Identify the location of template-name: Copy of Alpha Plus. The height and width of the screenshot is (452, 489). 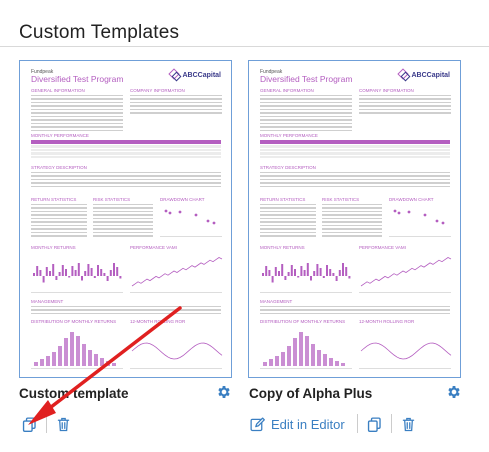
(311, 393).